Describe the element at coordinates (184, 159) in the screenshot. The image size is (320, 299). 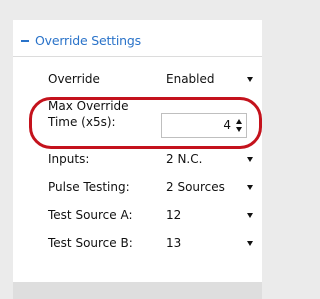
I see `inputs-dropdown: 2 N.C.` at that location.